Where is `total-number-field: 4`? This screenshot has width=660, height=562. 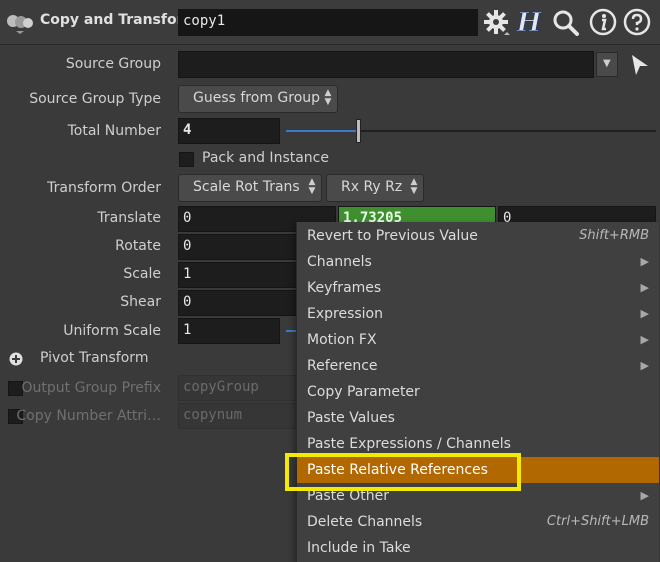
total-number-field: 4 is located at coordinates (229, 131).